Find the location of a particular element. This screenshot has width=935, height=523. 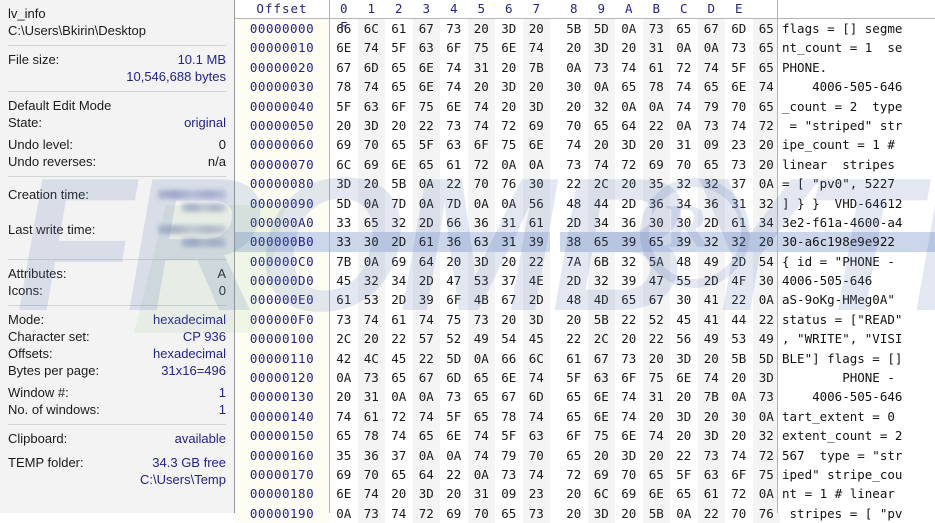

hex-byte: 35 is located at coordinates (656, 184).